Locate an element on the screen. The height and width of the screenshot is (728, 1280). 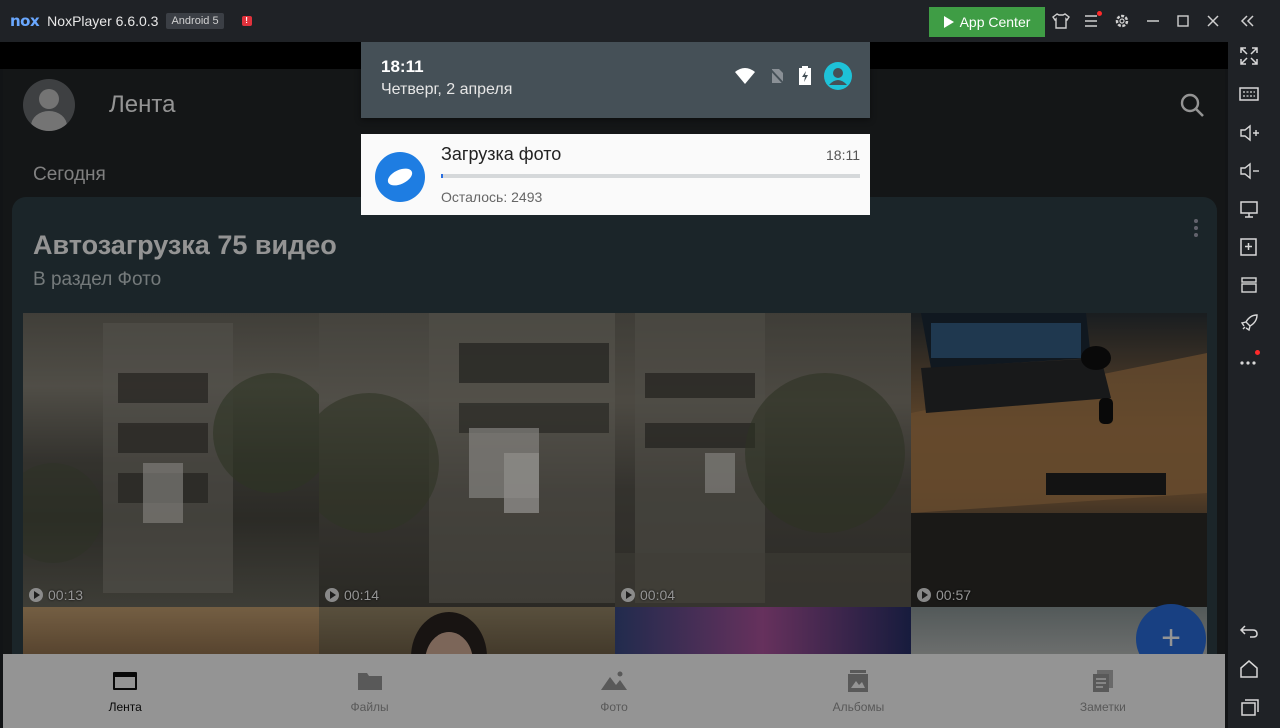
shirt-icon is located at coordinates (1061, 21).